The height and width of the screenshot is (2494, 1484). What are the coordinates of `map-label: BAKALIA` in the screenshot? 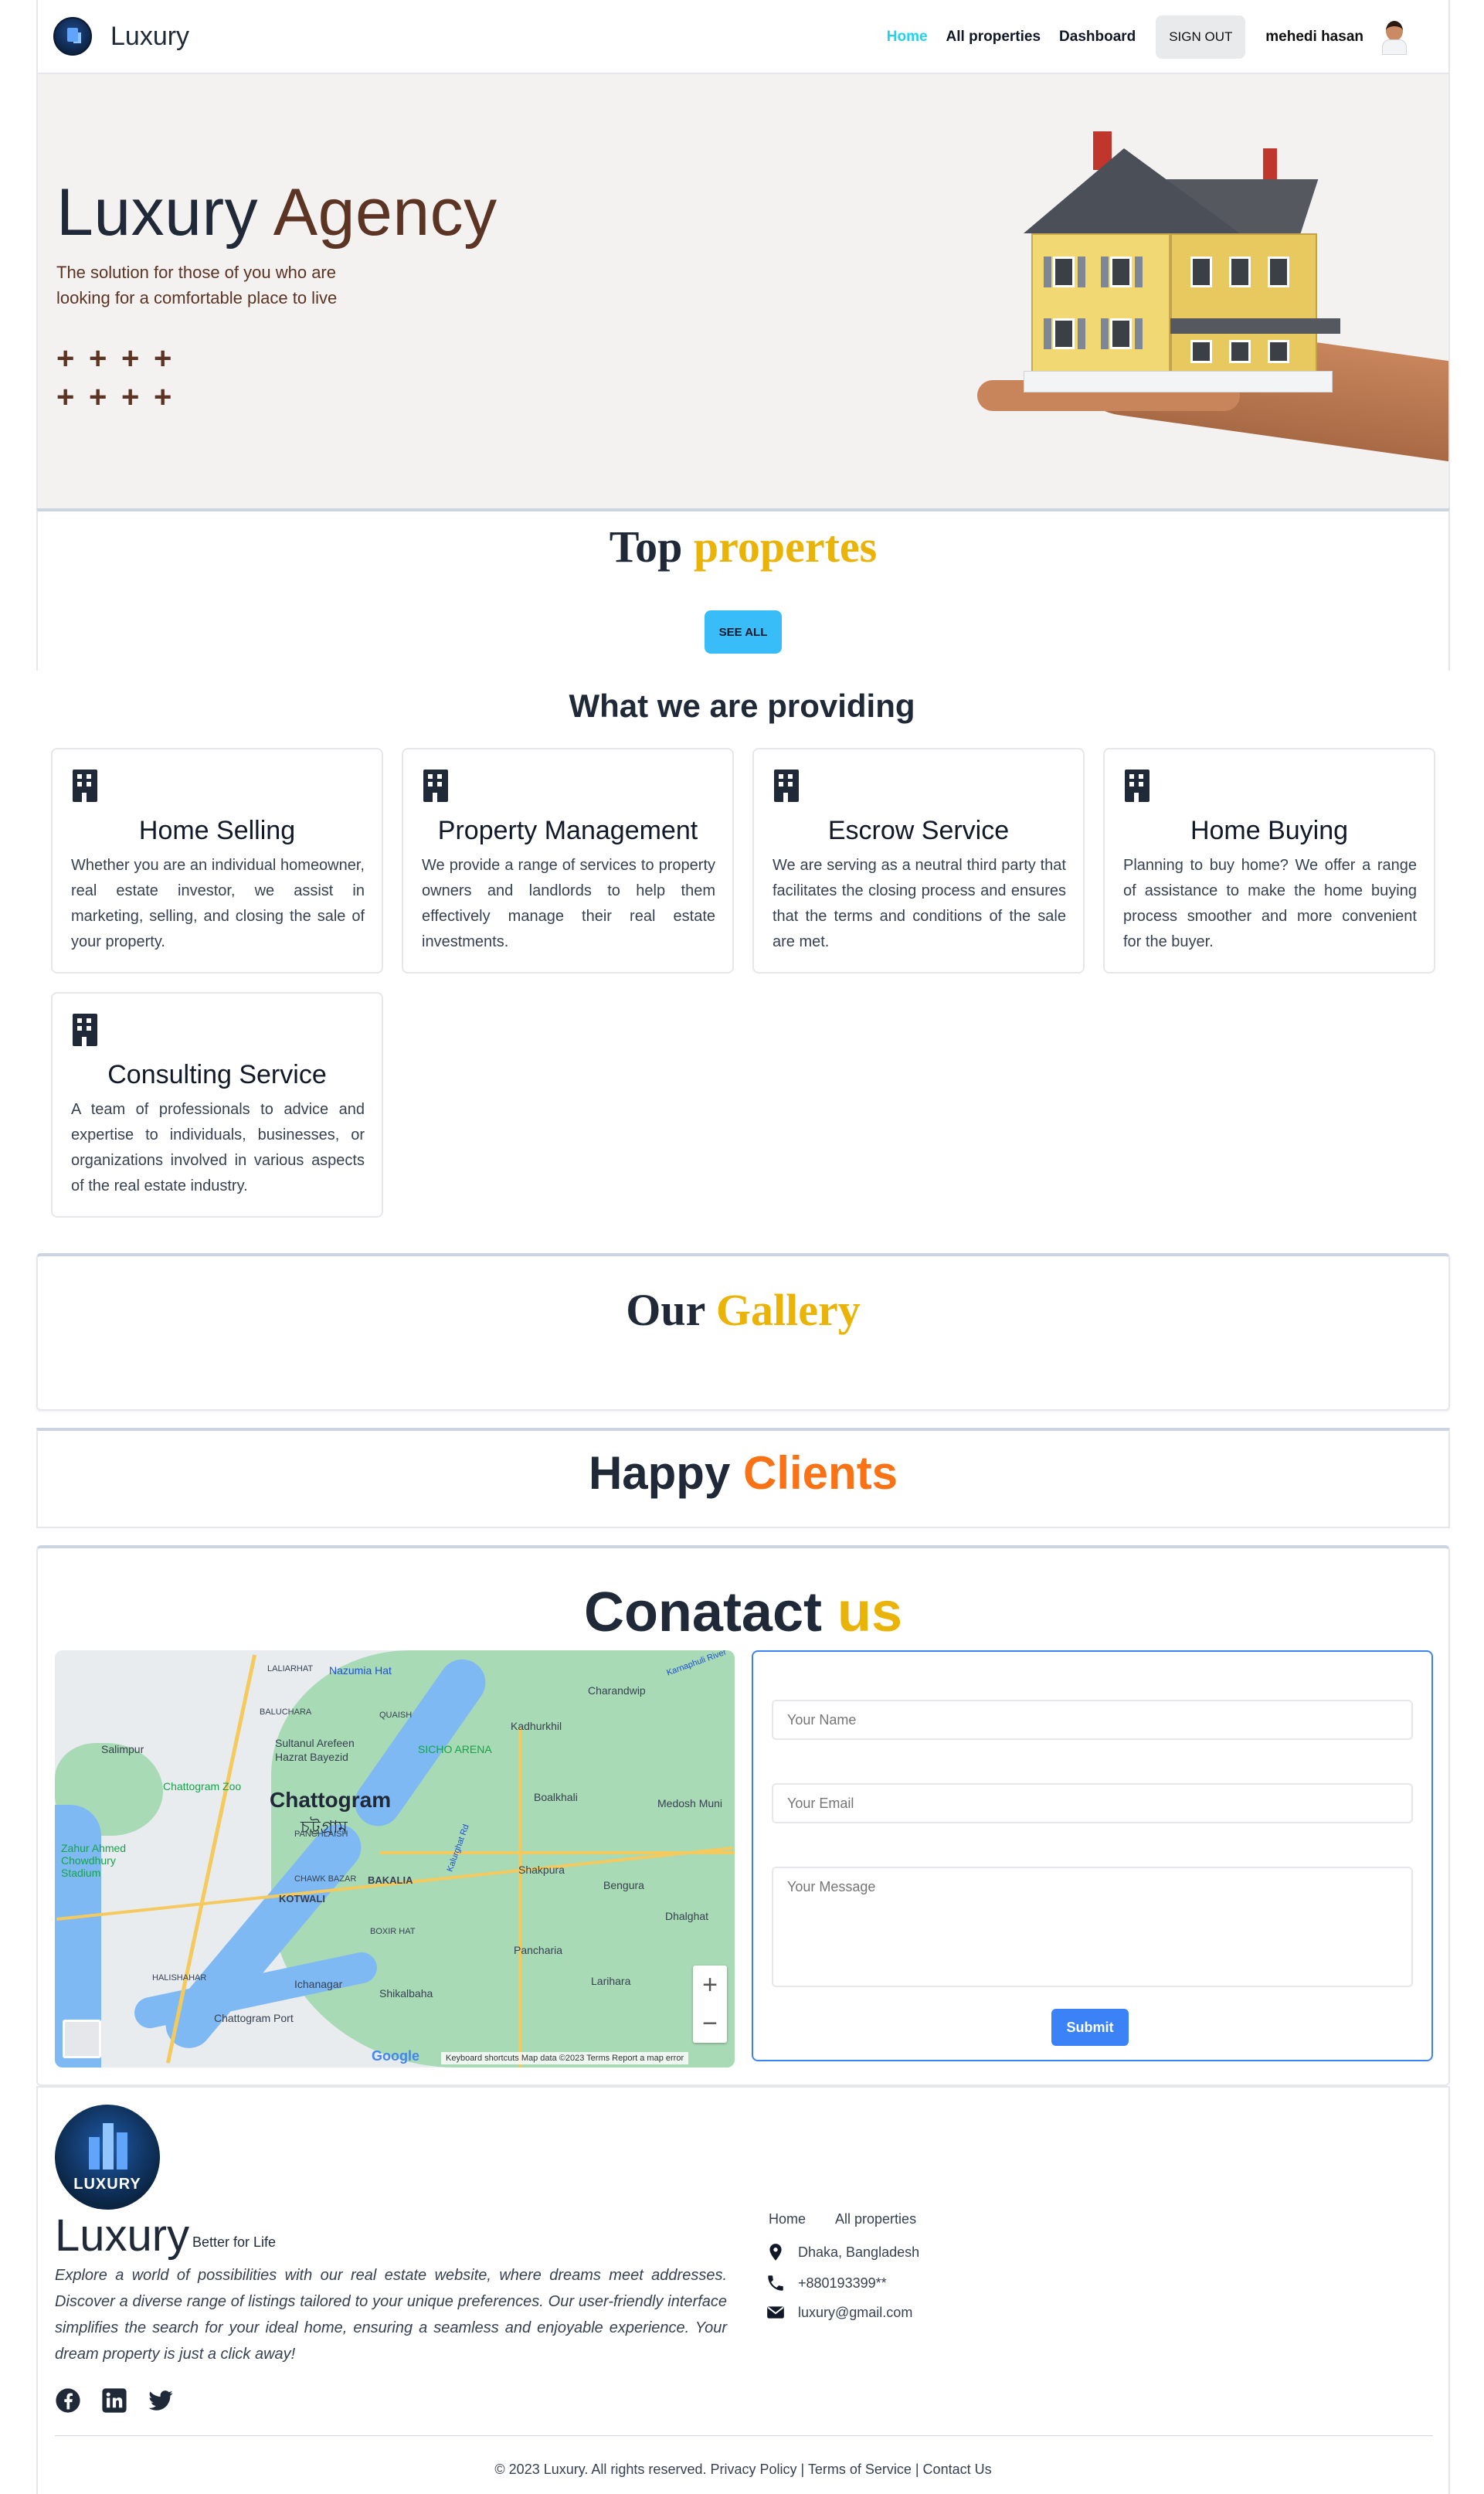 It's located at (390, 1880).